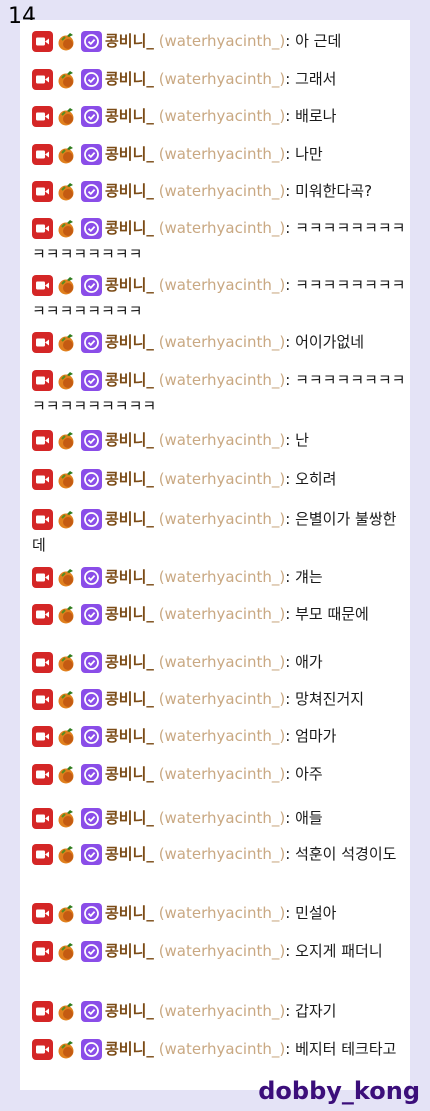 Image resolution: width=430 pixels, height=1111 pixels. Describe the element at coordinates (339, 1091) in the screenshot. I see `watermark: dobby_kong` at that location.